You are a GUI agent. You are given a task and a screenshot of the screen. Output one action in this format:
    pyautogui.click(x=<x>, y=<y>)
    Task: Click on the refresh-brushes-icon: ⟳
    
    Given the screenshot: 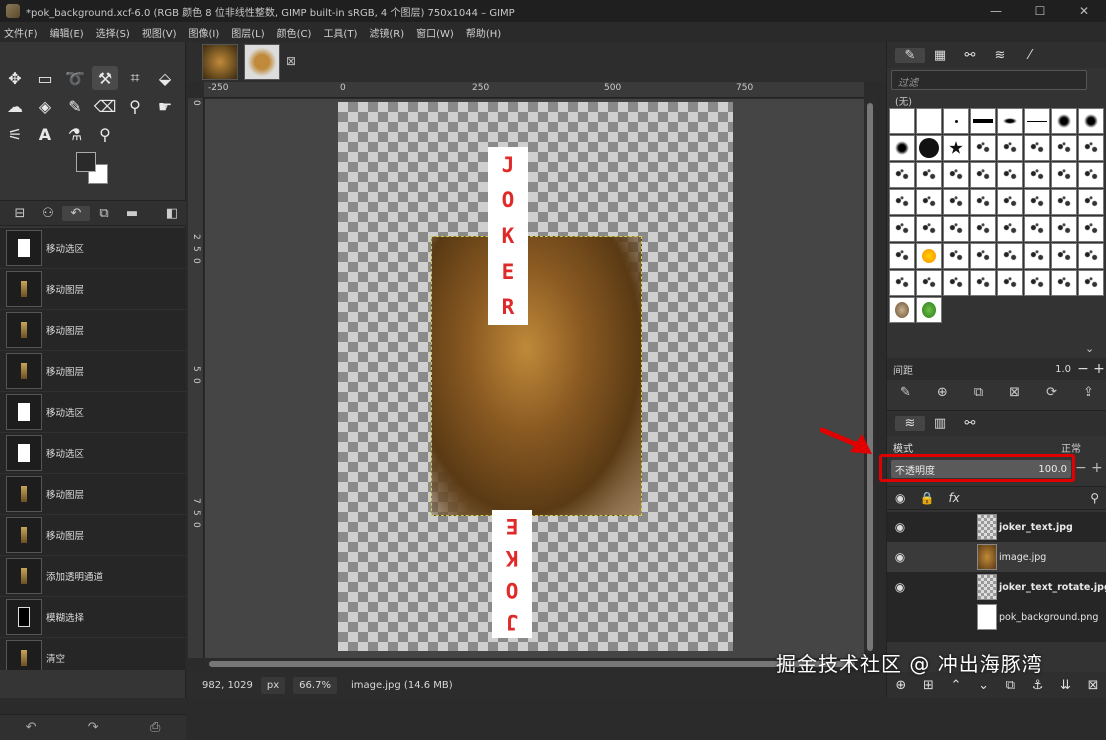 What is the action you would take?
    pyautogui.click(x=1051, y=392)
    